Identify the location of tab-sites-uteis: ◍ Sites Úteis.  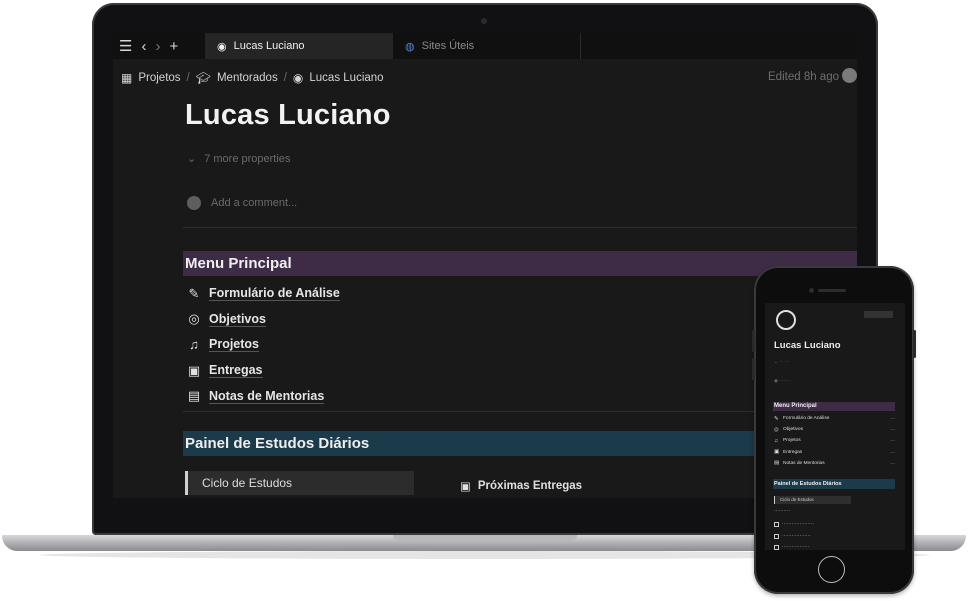
(487, 46).